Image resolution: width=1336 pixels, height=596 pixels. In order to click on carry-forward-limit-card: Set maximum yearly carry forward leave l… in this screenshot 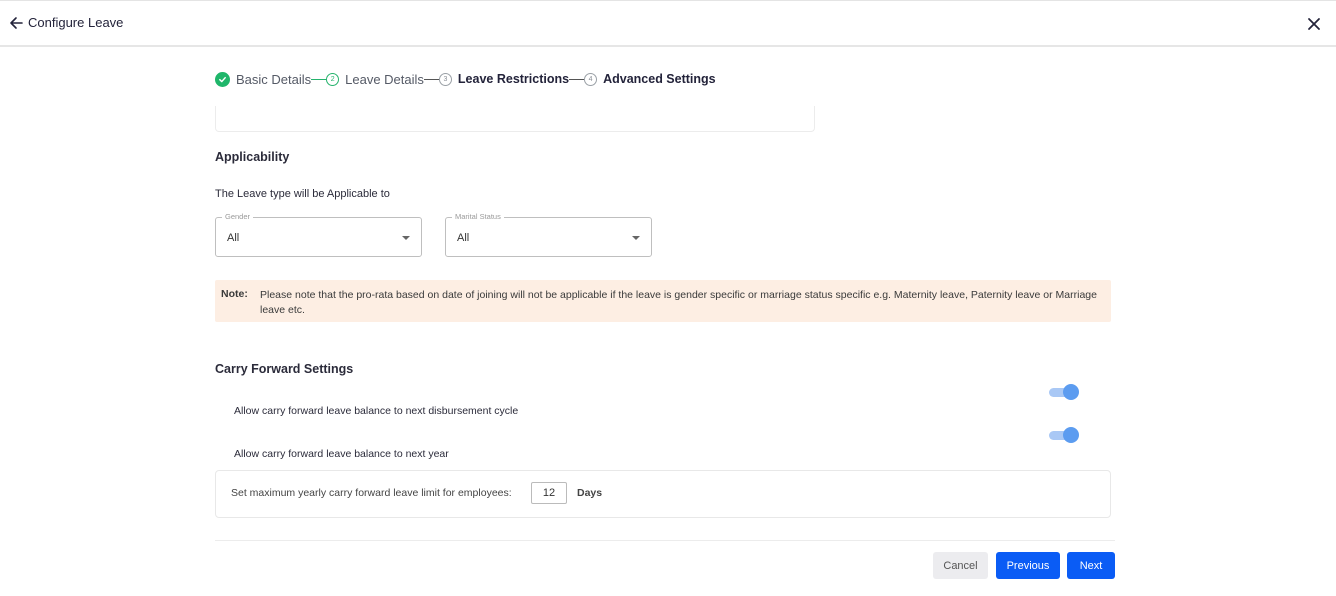, I will do `click(663, 494)`.